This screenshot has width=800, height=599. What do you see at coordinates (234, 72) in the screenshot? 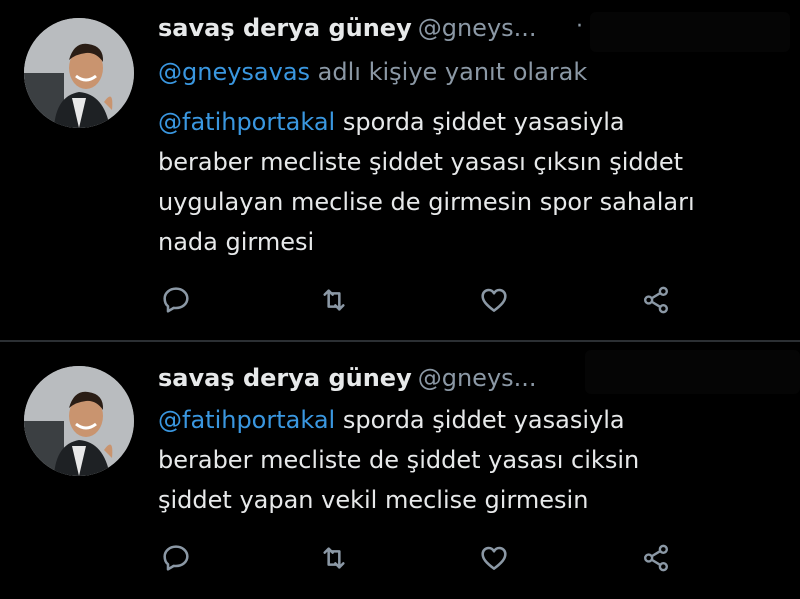
I see `reply-to-mention: @gneysavas` at bounding box center [234, 72].